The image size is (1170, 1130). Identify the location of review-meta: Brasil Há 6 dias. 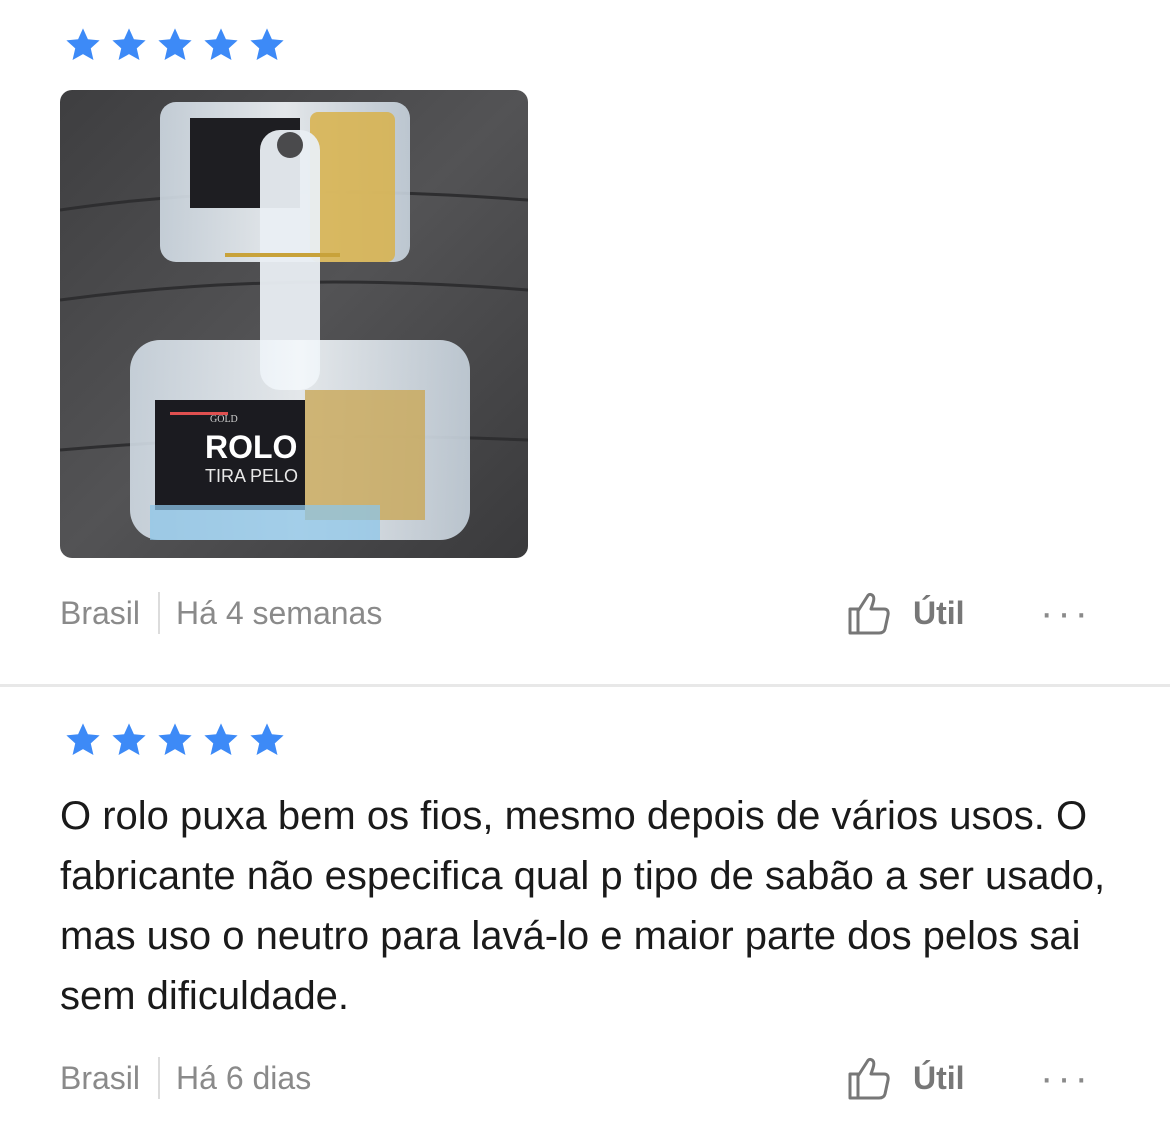
(615, 1078).